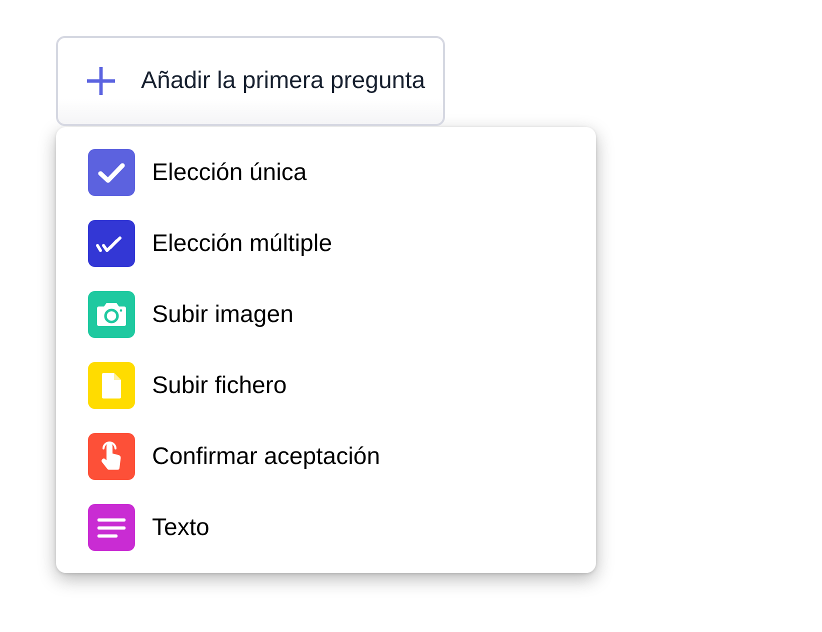 The height and width of the screenshot is (632, 822). Describe the element at coordinates (101, 81) in the screenshot. I see `plus-icon` at that location.